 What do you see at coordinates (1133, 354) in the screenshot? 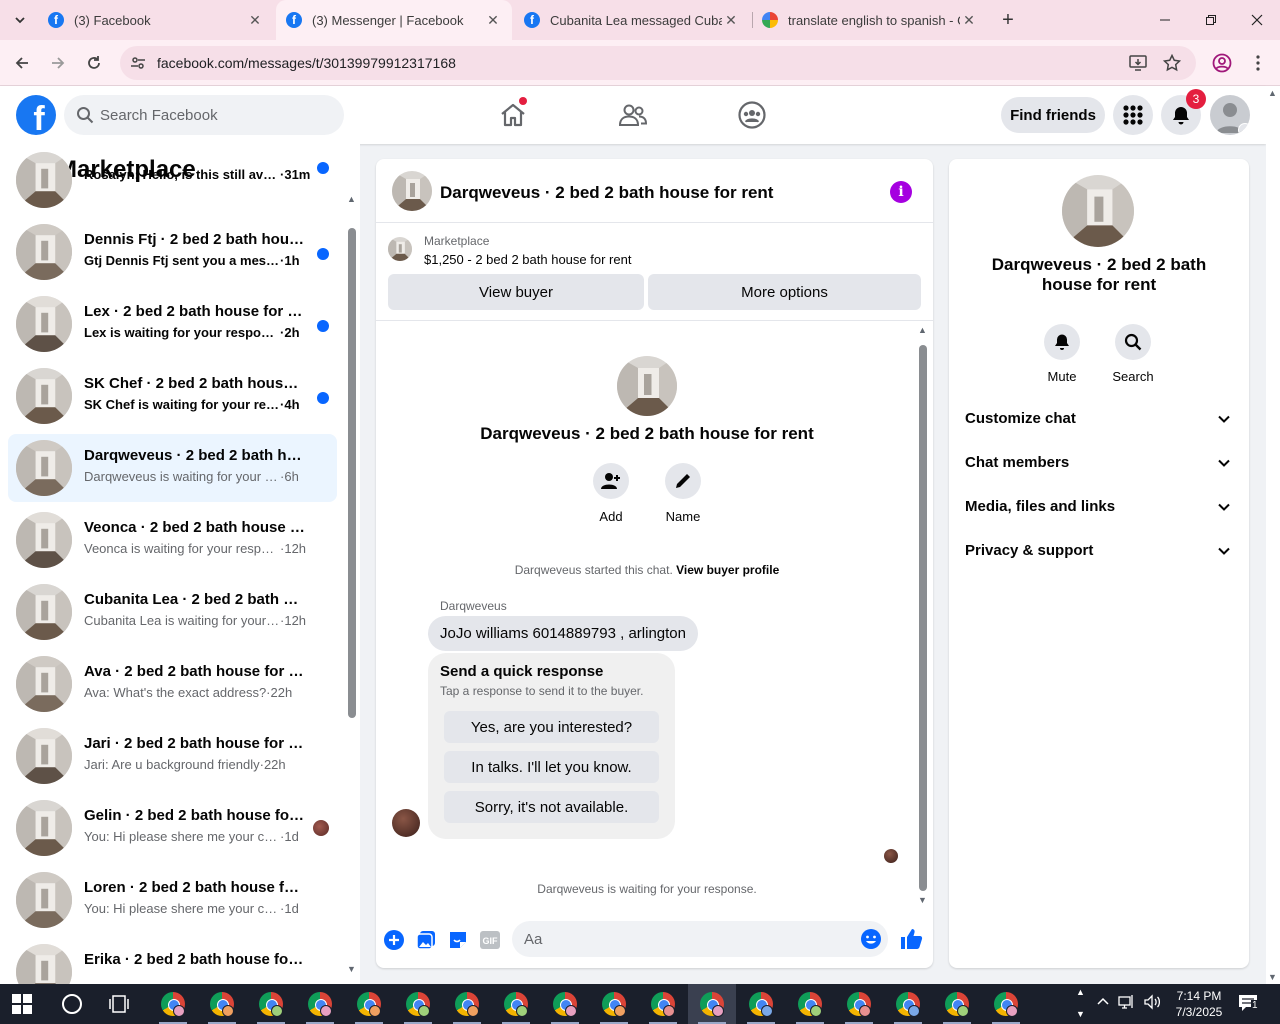
I see `search-button: Search` at bounding box center [1133, 354].